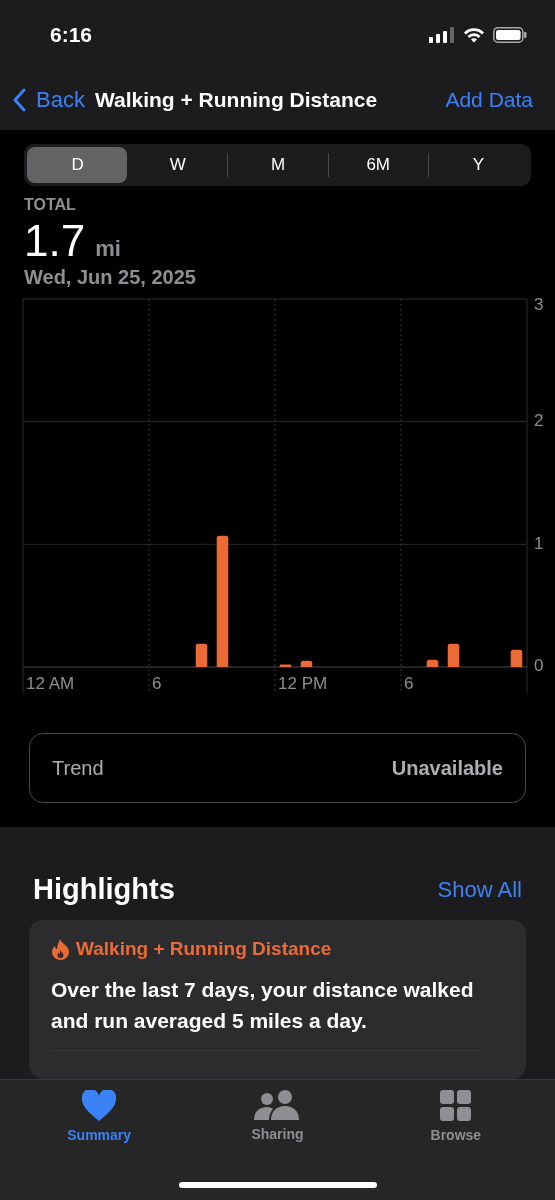 This screenshot has width=555, height=1200. I want to click on axis-label: 0, so click(539, 666).